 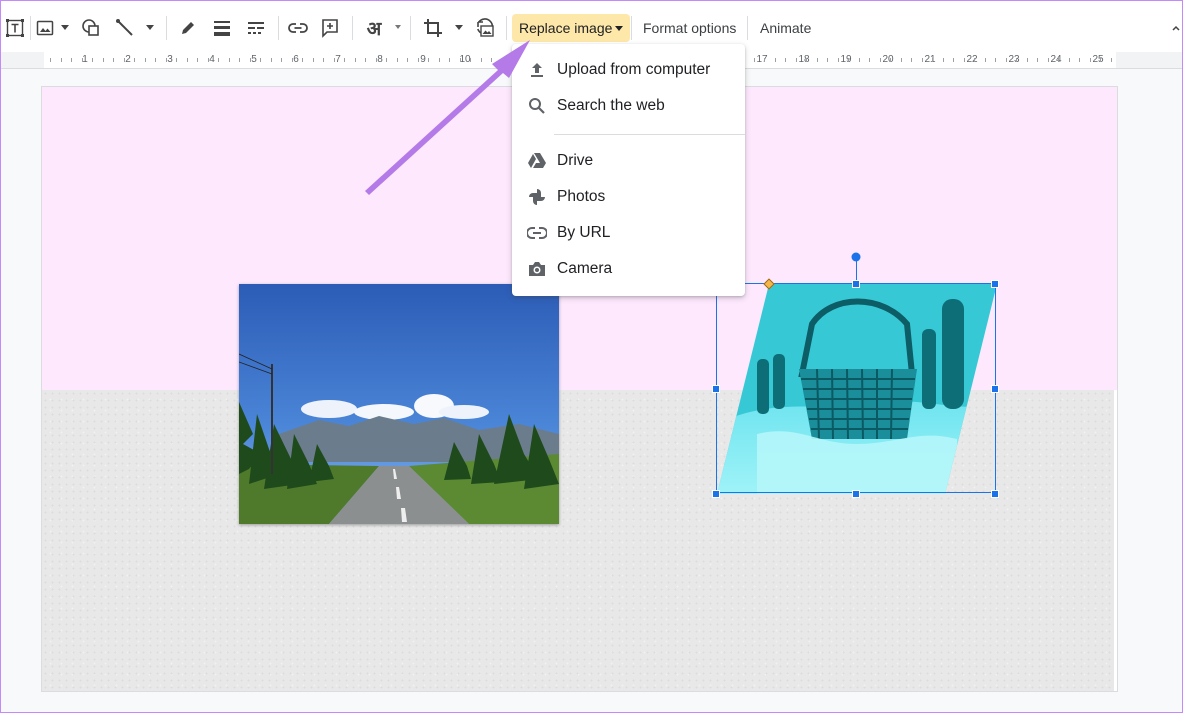 What do you see at coordinates (584, 232) in the screenshot?
I see `menu-item-label: By URL` at bounding box center [584, 232].